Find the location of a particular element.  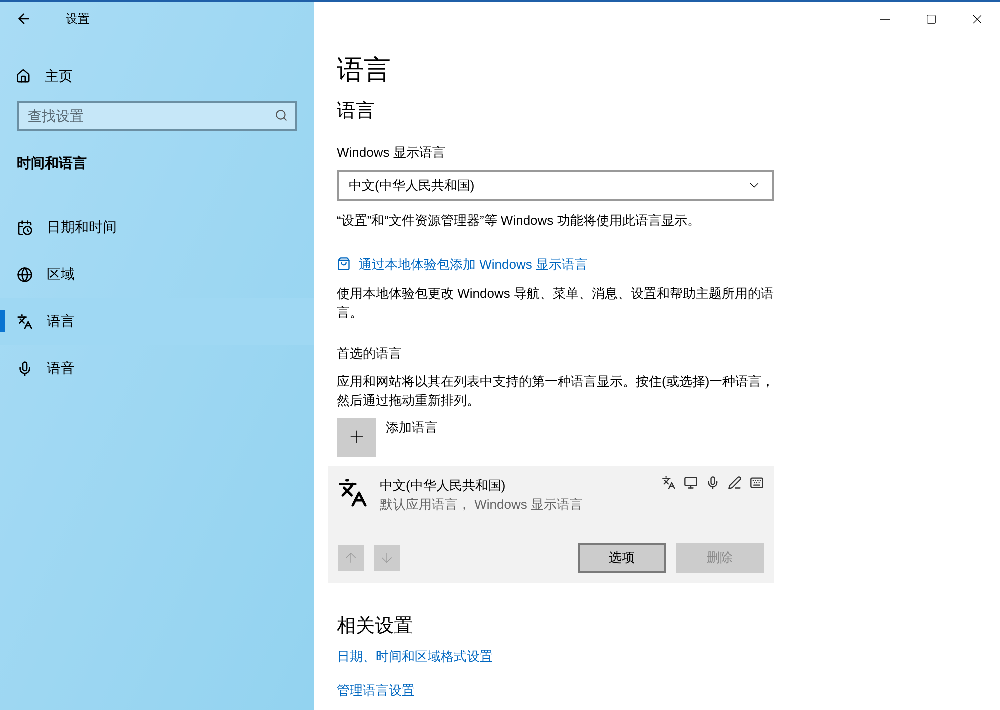

calendar-clock-icon is located at coordinates (25, 228).